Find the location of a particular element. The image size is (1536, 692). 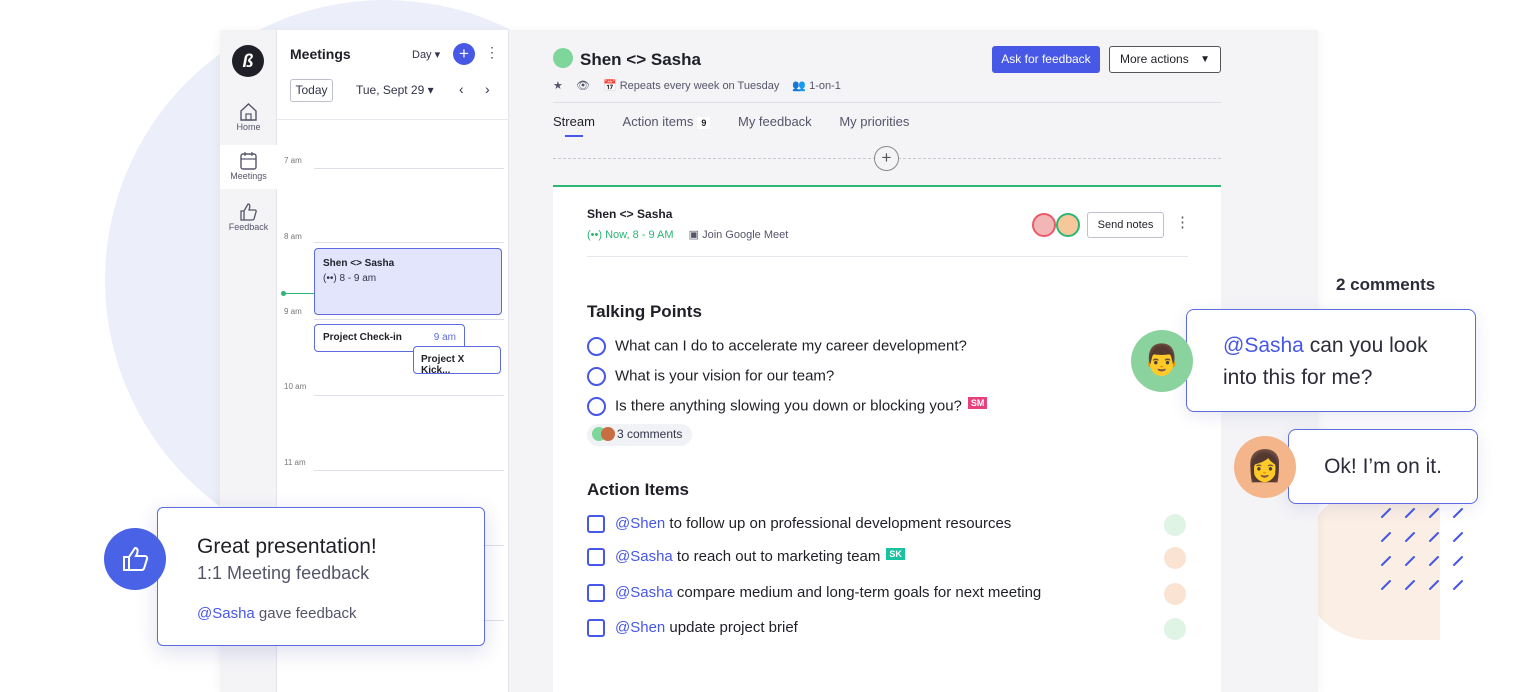

tab-my-feedback: My feedback is located at coordinates (775, 121).